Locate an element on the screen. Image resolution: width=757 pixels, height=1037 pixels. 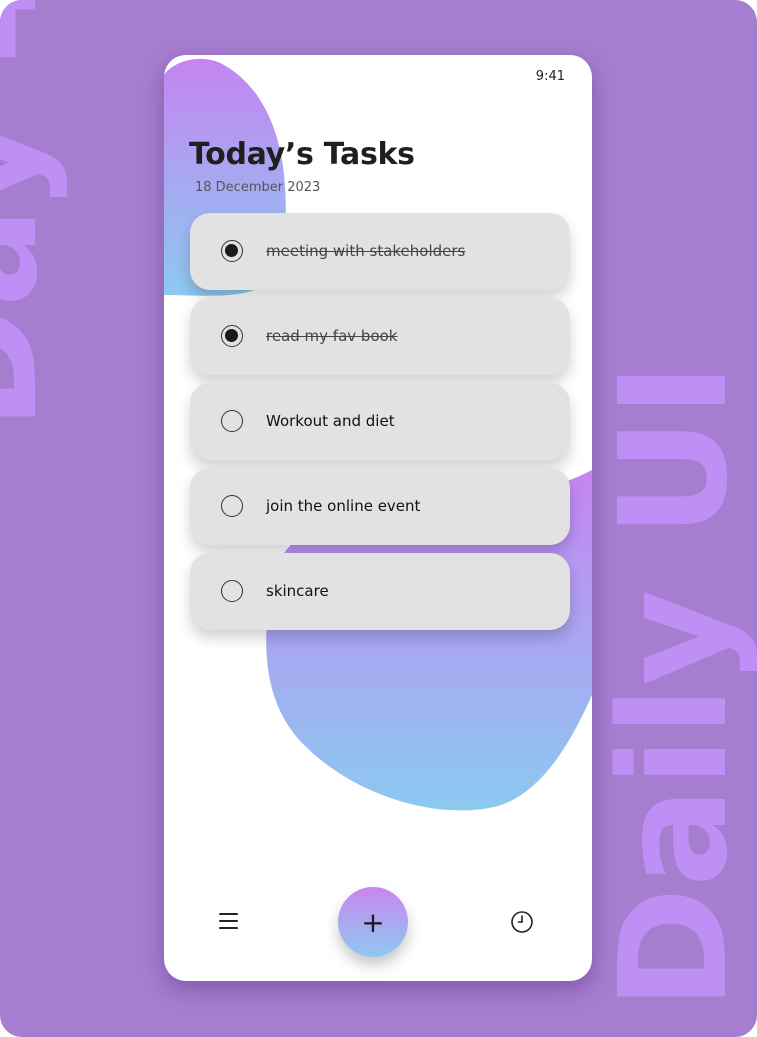
task-label: read my fav book is located at coordinates (332, 336).